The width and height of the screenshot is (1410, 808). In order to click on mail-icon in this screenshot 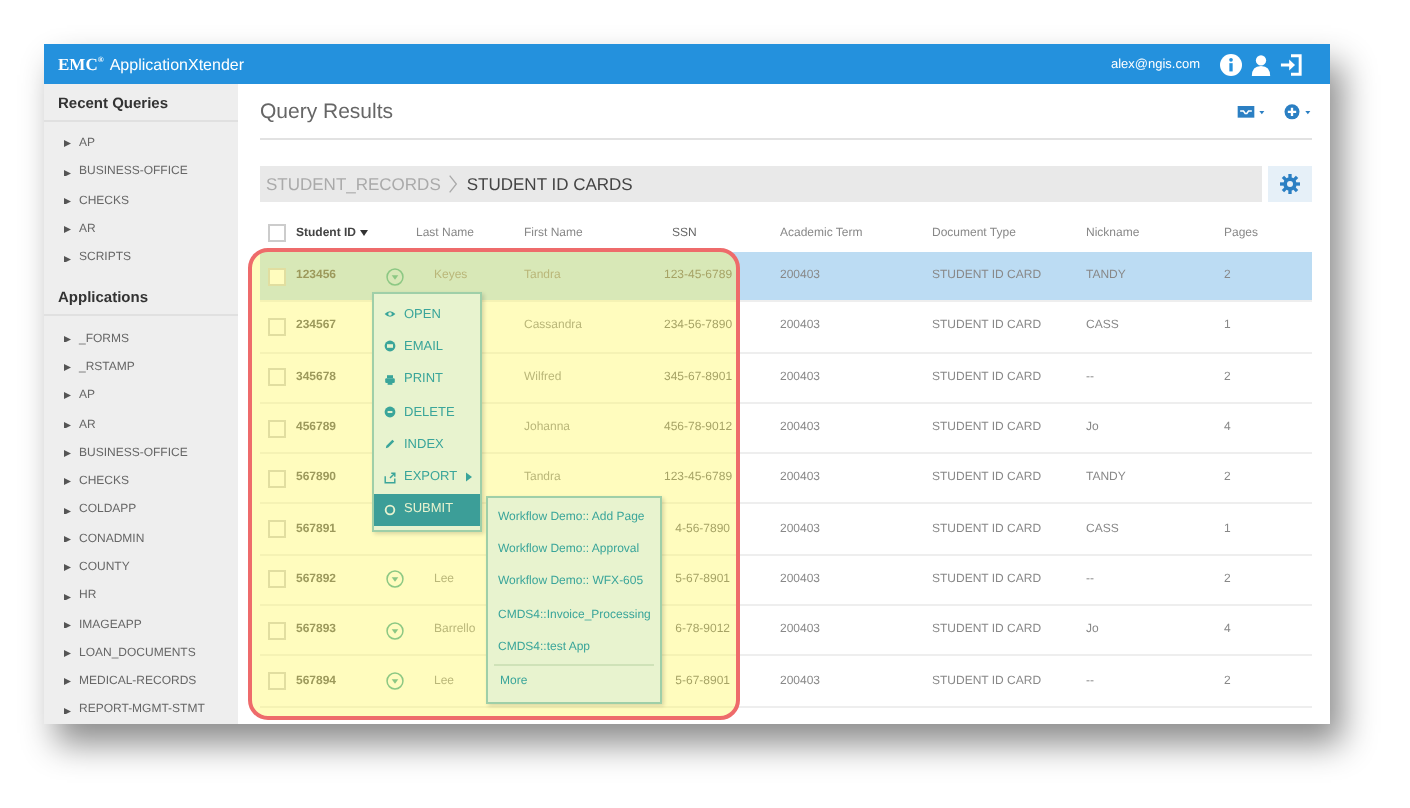, I will do `click(390, 346)`.